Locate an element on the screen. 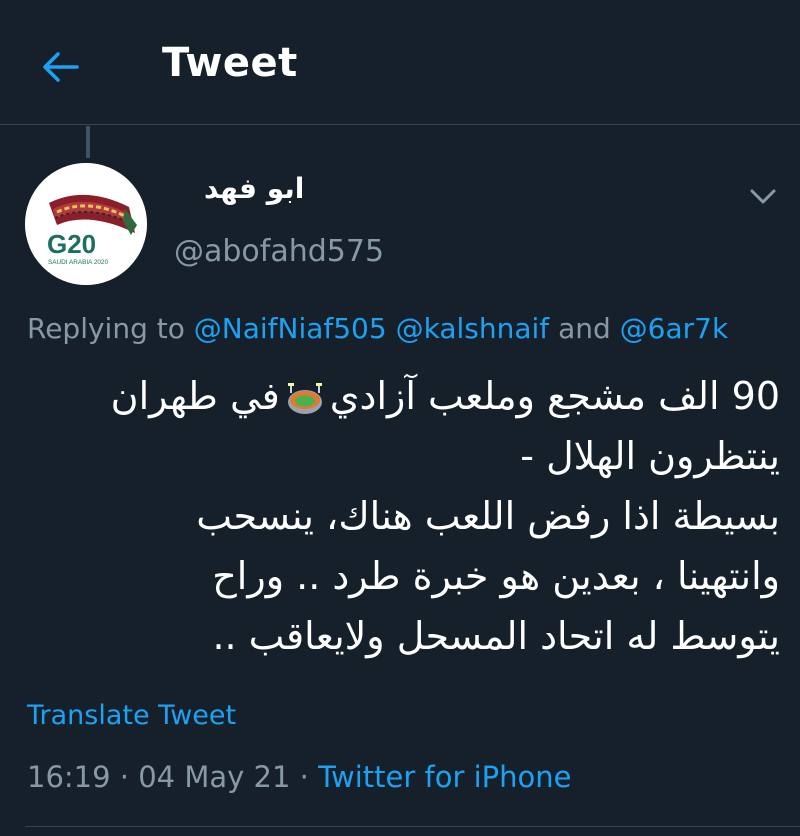 The image size is (800, 836). g20-saudi-arabia-logo: G20 SAUDI ARABIA 2020 is located at coordinates (86, 224).